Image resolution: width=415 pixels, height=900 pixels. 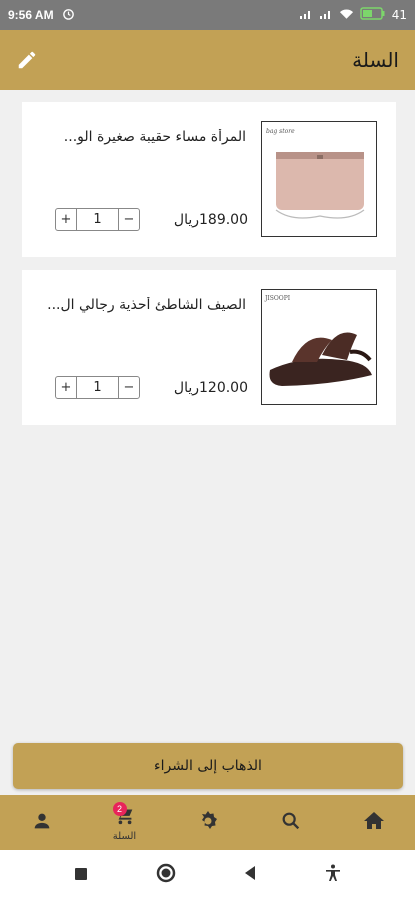 I want to click on nav-search, so click(x=291, y=822).